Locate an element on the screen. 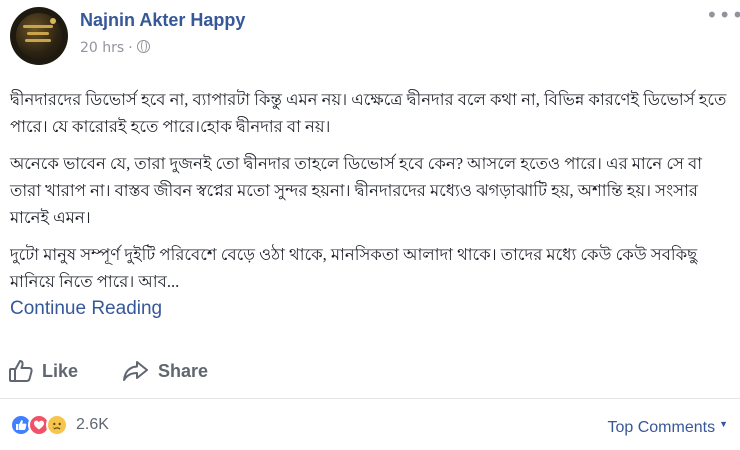 This screenshot has width=740, height=450. caret-down-icon: ▼ is located at coordinates (723, 424).